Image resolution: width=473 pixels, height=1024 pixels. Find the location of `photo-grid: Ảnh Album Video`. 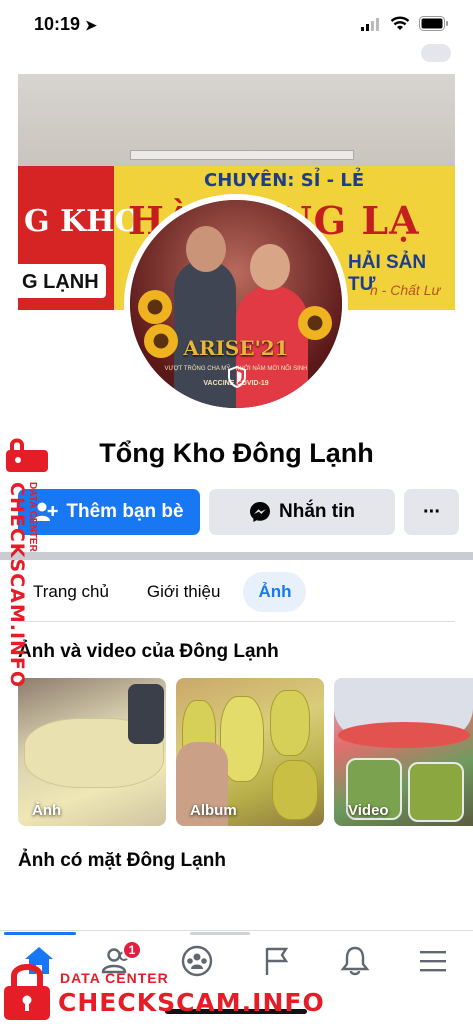

photo-grid: Ảnh Album Video is located at coordinates (245, 752).